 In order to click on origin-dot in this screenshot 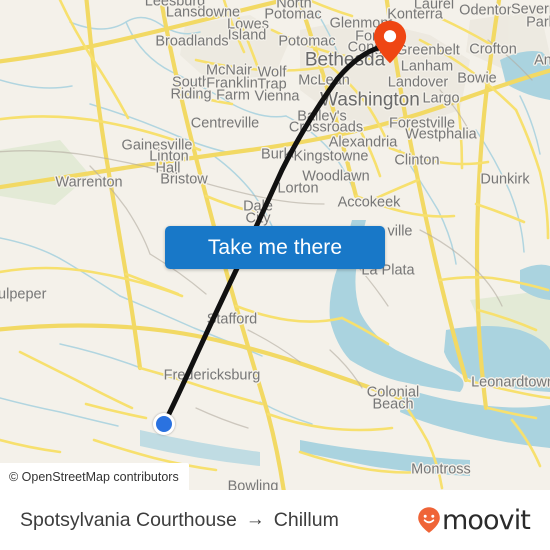, I will do `click(164, 424)`.